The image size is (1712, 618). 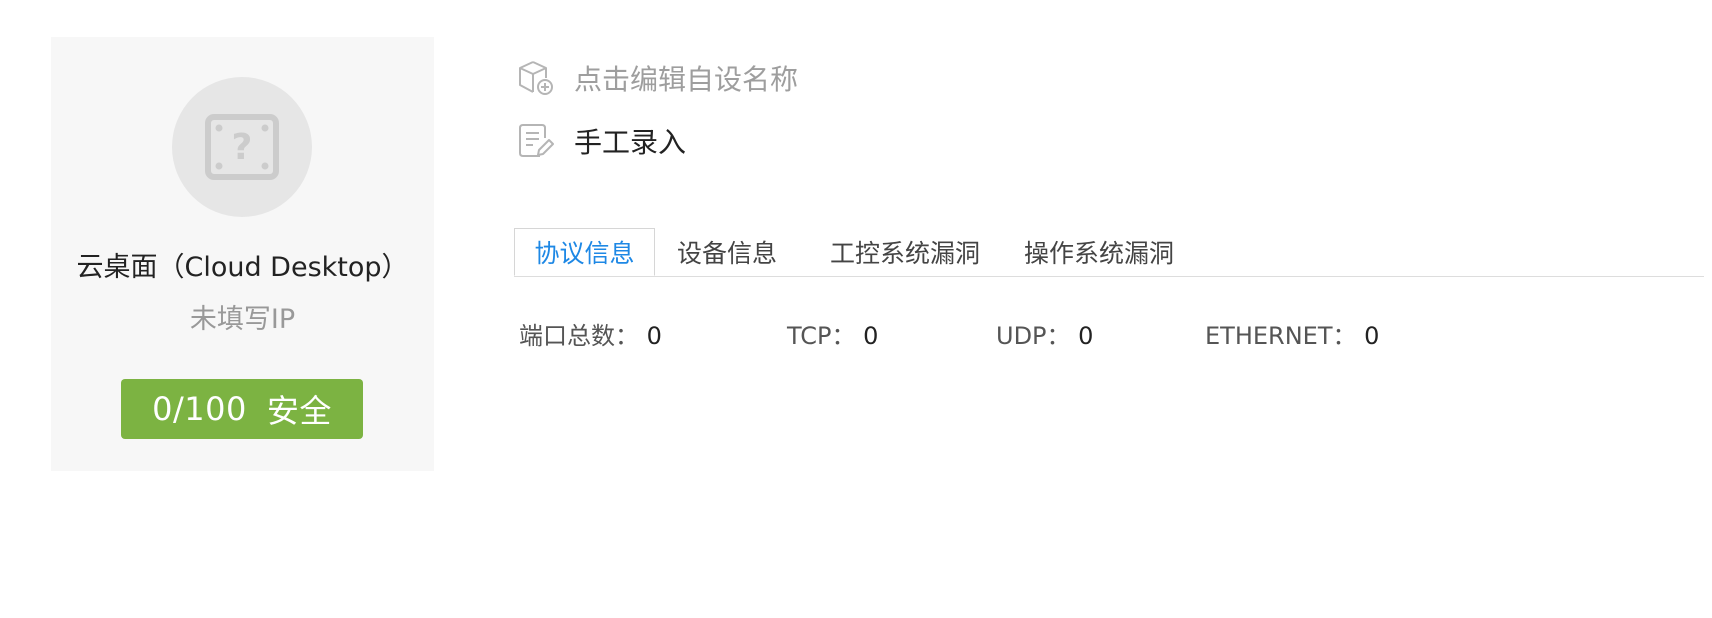 What do you see at coordinates (299, 411) in the screenshot?
I see `security-status: 安全` at bounding box center [299, 411].